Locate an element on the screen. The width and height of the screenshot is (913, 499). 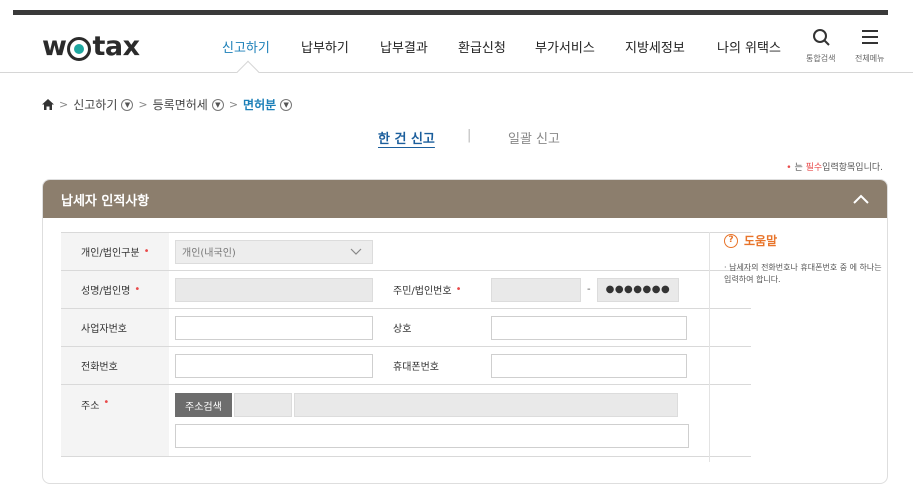
business-number-input is located at coordinates (274, 327).